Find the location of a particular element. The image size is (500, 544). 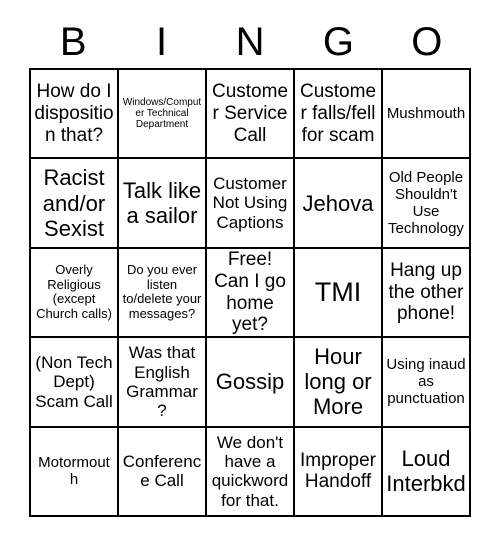

bingo-cell: Conference Call is located at coordinates (163, 472).